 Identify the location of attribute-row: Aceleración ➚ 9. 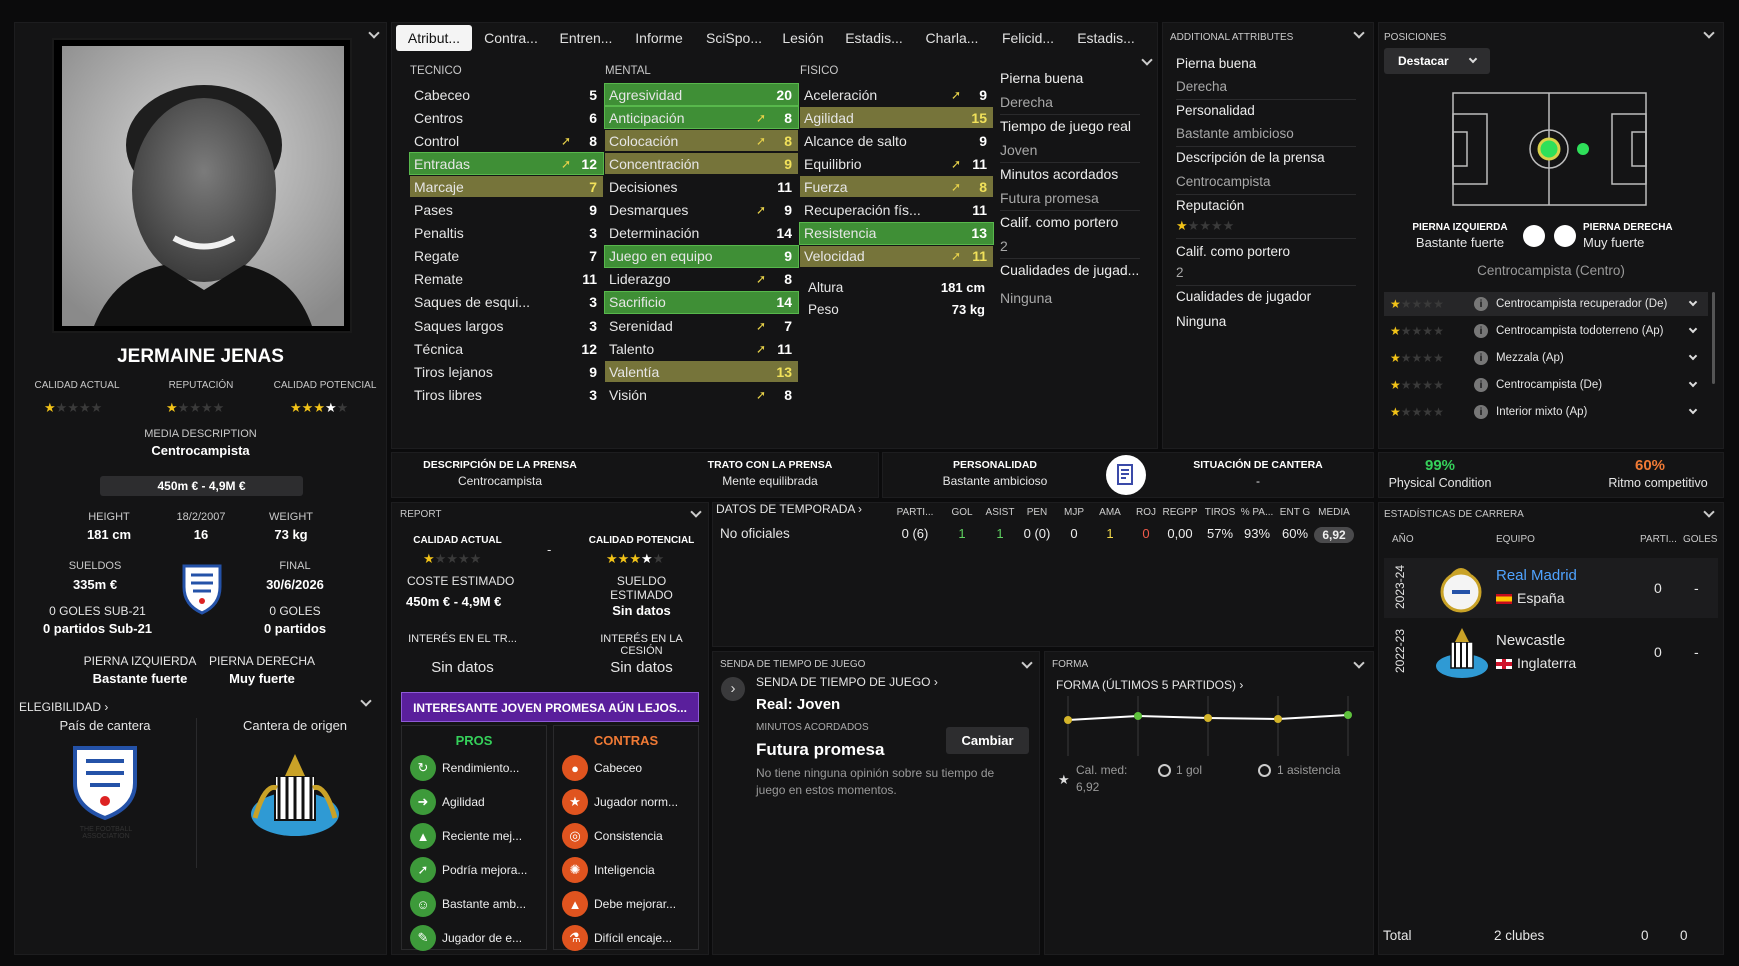
(896, 94).